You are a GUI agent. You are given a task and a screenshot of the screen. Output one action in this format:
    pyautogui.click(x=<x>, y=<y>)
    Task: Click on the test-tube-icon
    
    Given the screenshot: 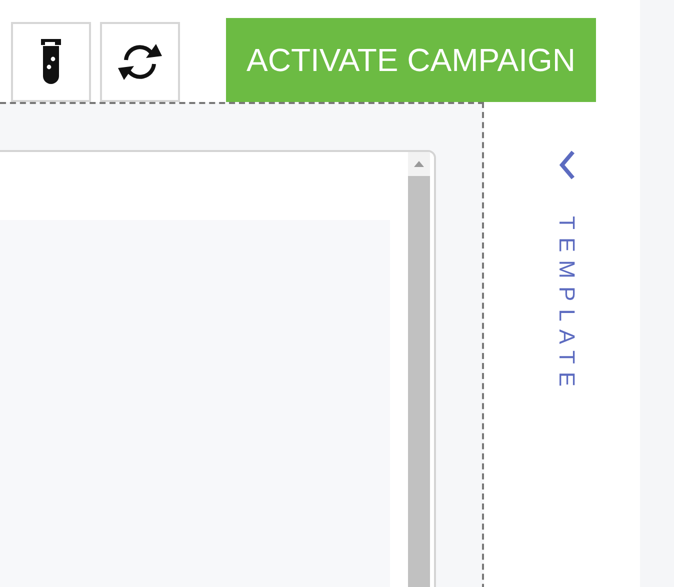 What is the action you would take?
    pyautogui.click(x=51, y=62)
    